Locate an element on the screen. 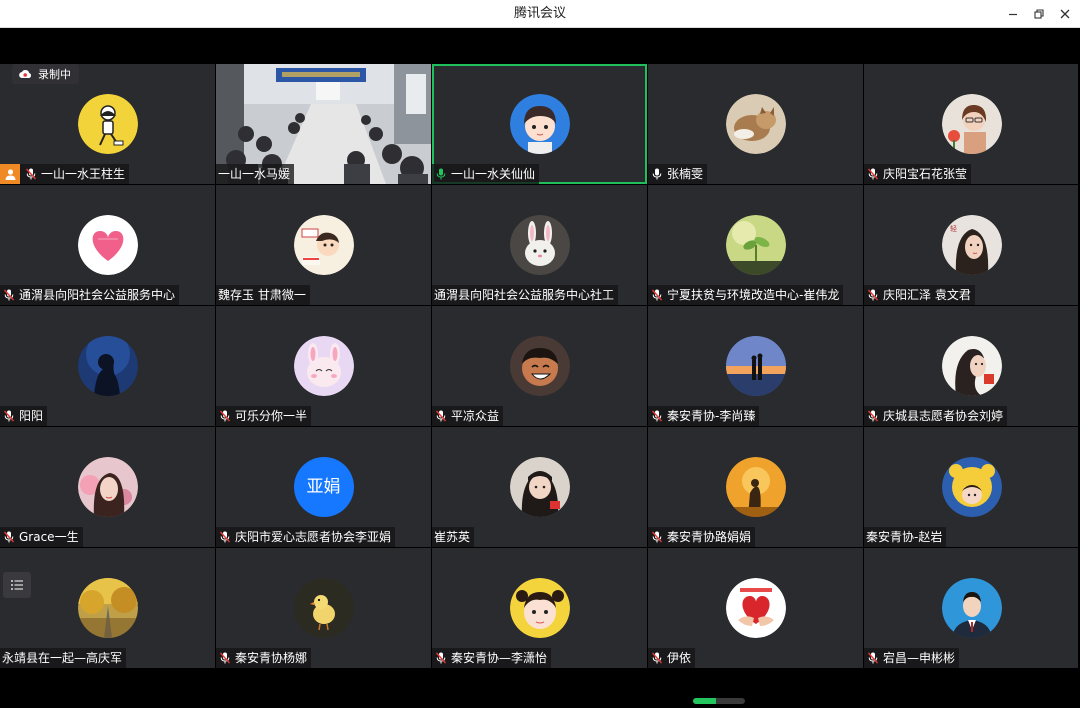 Image resolution: width=1080 pixels, height=708 pixels. network-quality-bar is located at coordinates (719, 701).